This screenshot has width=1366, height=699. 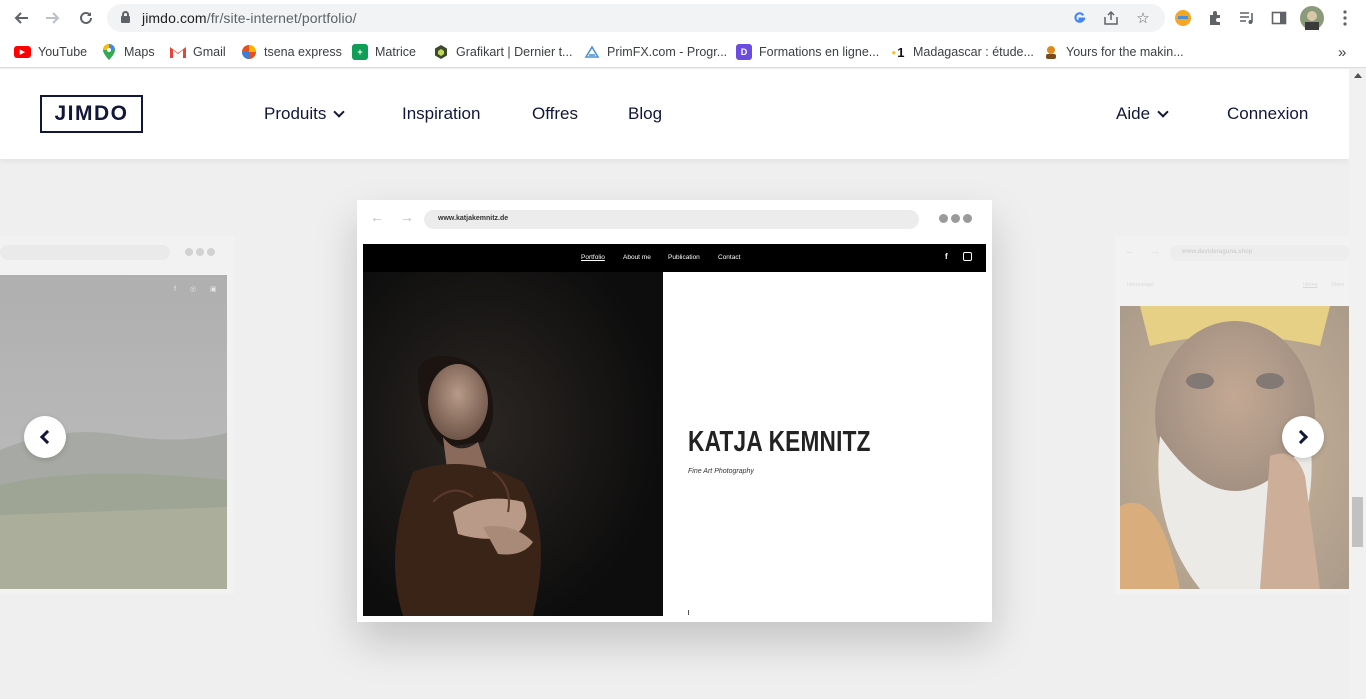 What do you see at coordinates (967, 256) in the screenshot?
I see `instagram-icon` at bounding box center [967, 256].